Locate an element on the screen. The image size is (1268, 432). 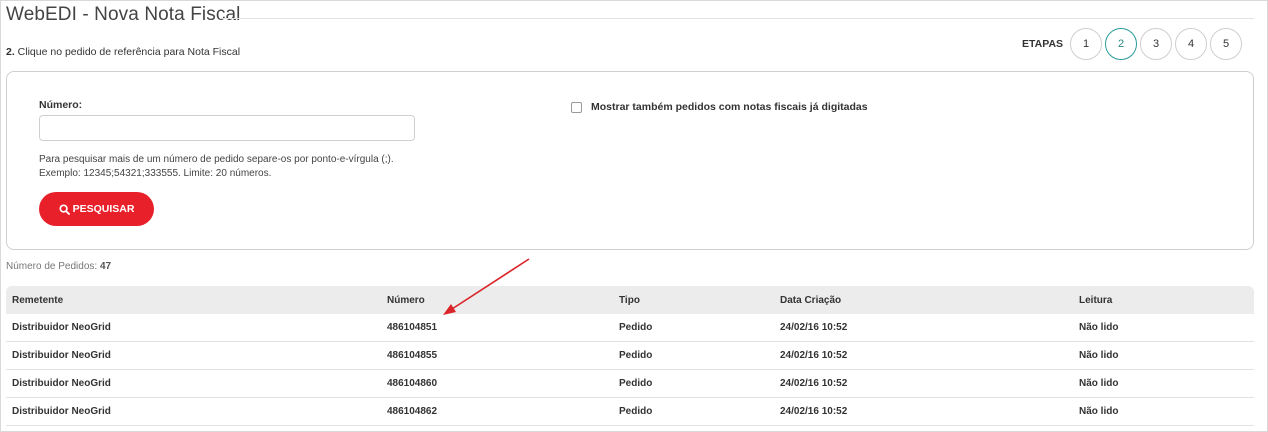
header-sender: Remetente is located at coordinates (37, 300).